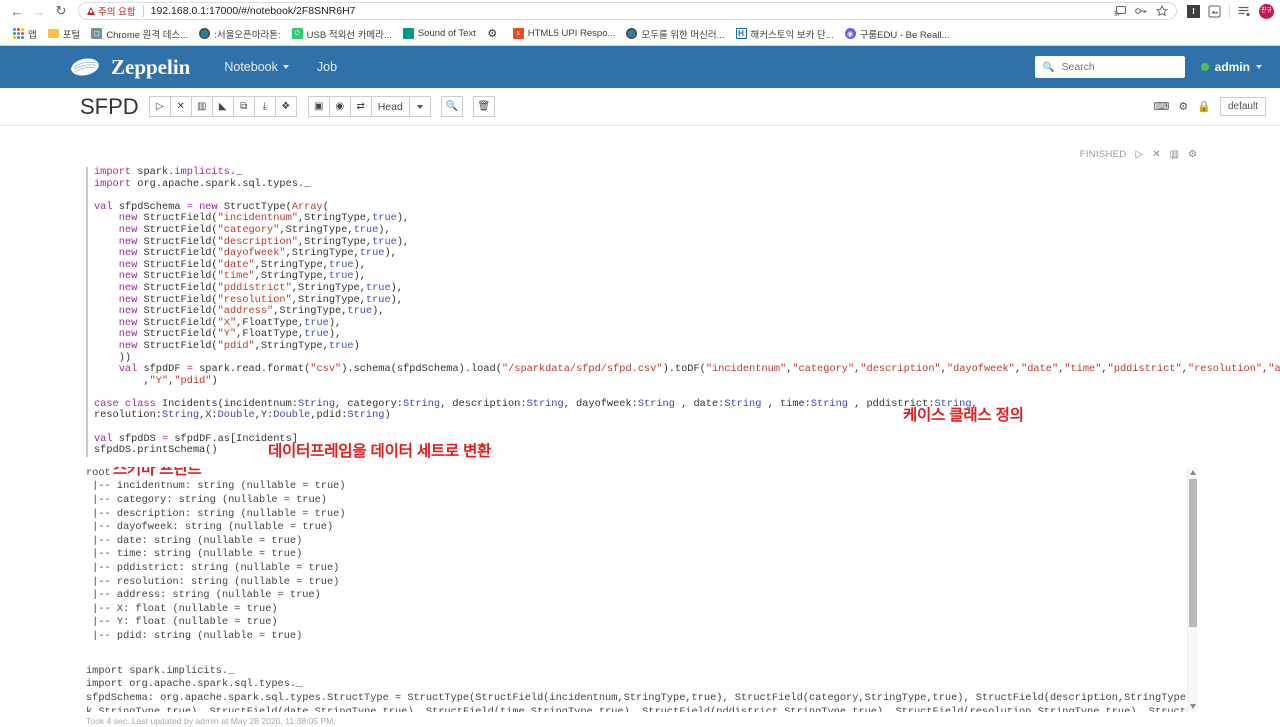  What do you see at coordinates (243, 106) in the screenshot?
I see `clone-notebook-button: ⧉` at bounding box center [243, 106].